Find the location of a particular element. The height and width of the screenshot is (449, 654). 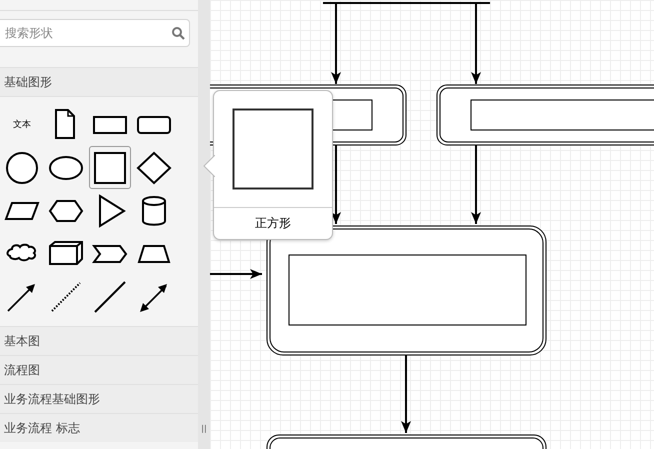

resize-handle: || is located at coordinates (204, 428).